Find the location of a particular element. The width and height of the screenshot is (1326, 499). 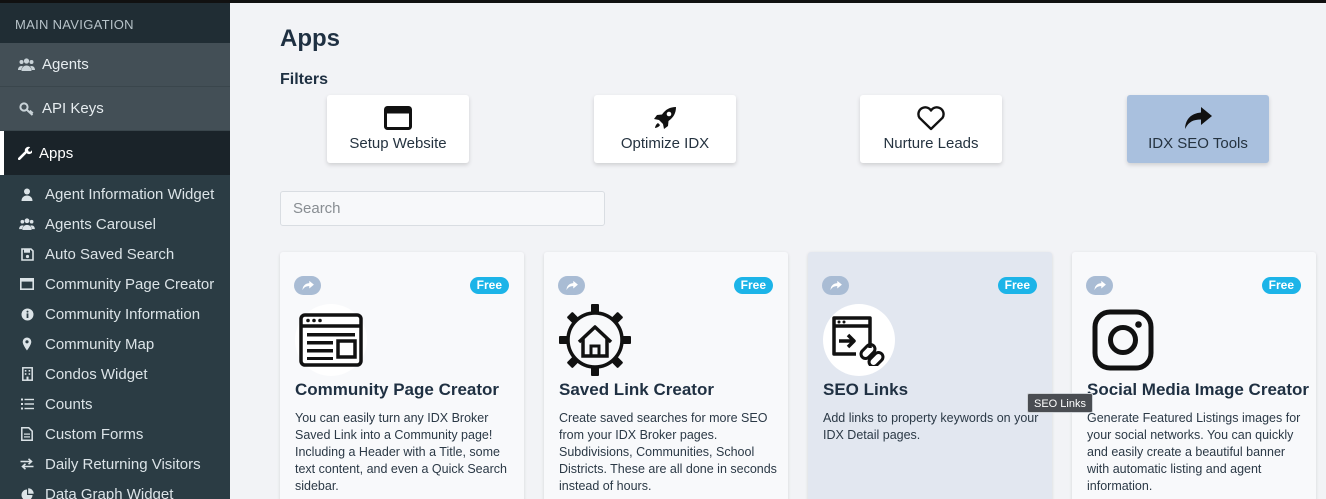

sidebar-item-data-graph-widget: Data Graph Widget is located at coordinates (115, 489).